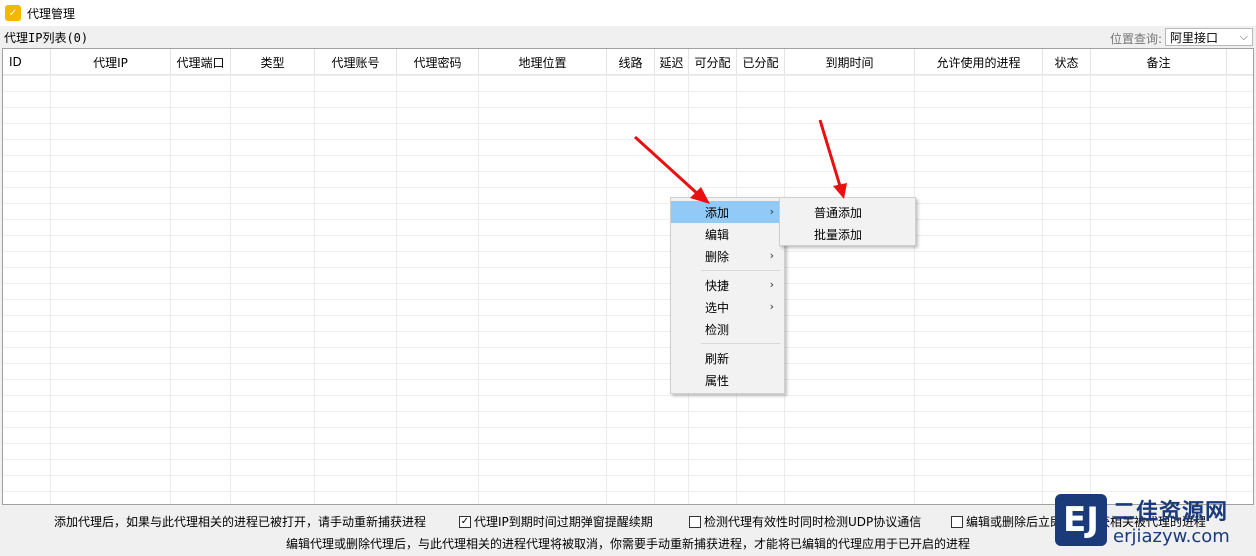 The height and width of the screenshot is (556, 1256). I want to click on menu-item-refresh: 刷新, so click(727, 358).